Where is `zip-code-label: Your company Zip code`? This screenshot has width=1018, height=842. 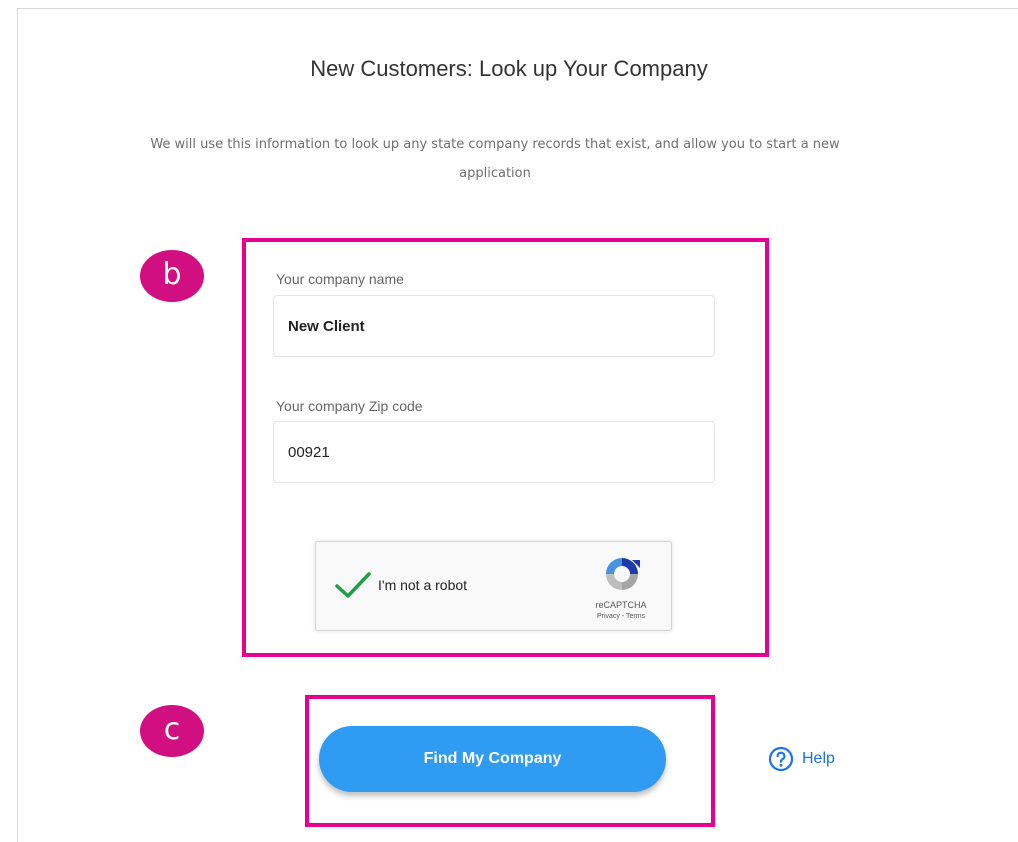 zip-code-label: Your company Zip code is located at coordinates (349, 406).